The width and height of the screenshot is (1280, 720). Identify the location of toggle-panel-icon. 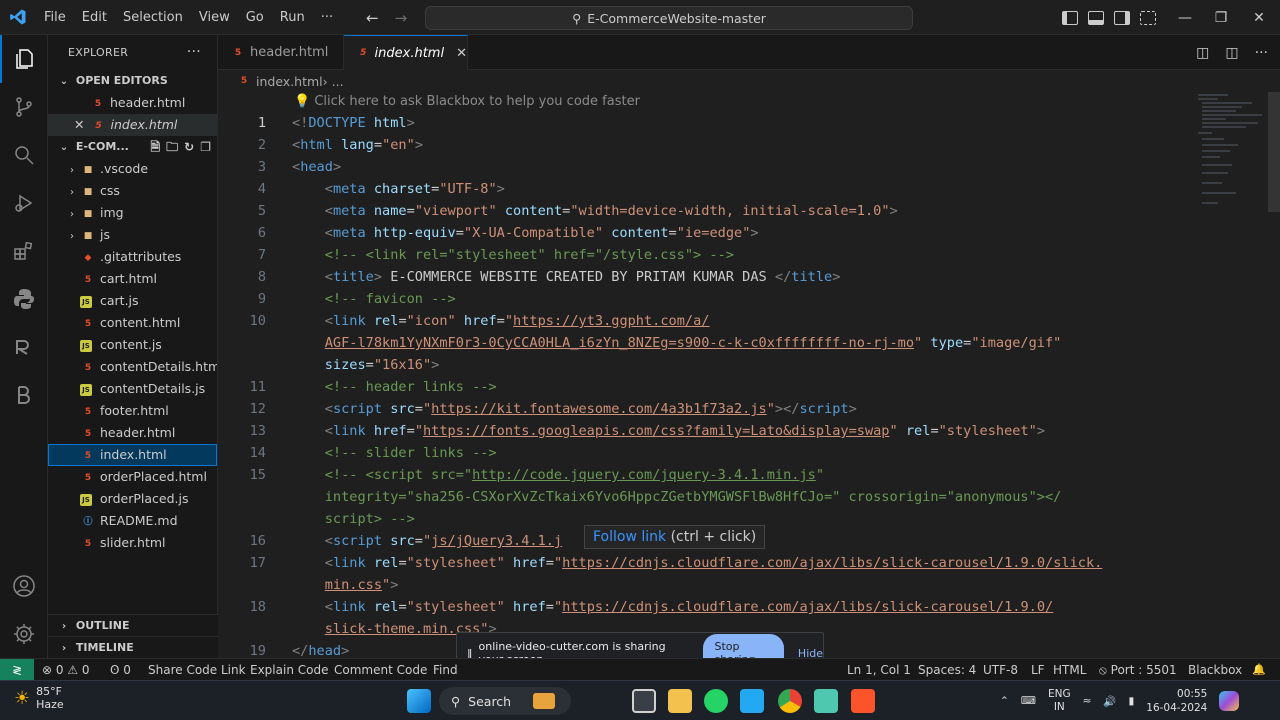
(1096, 17).